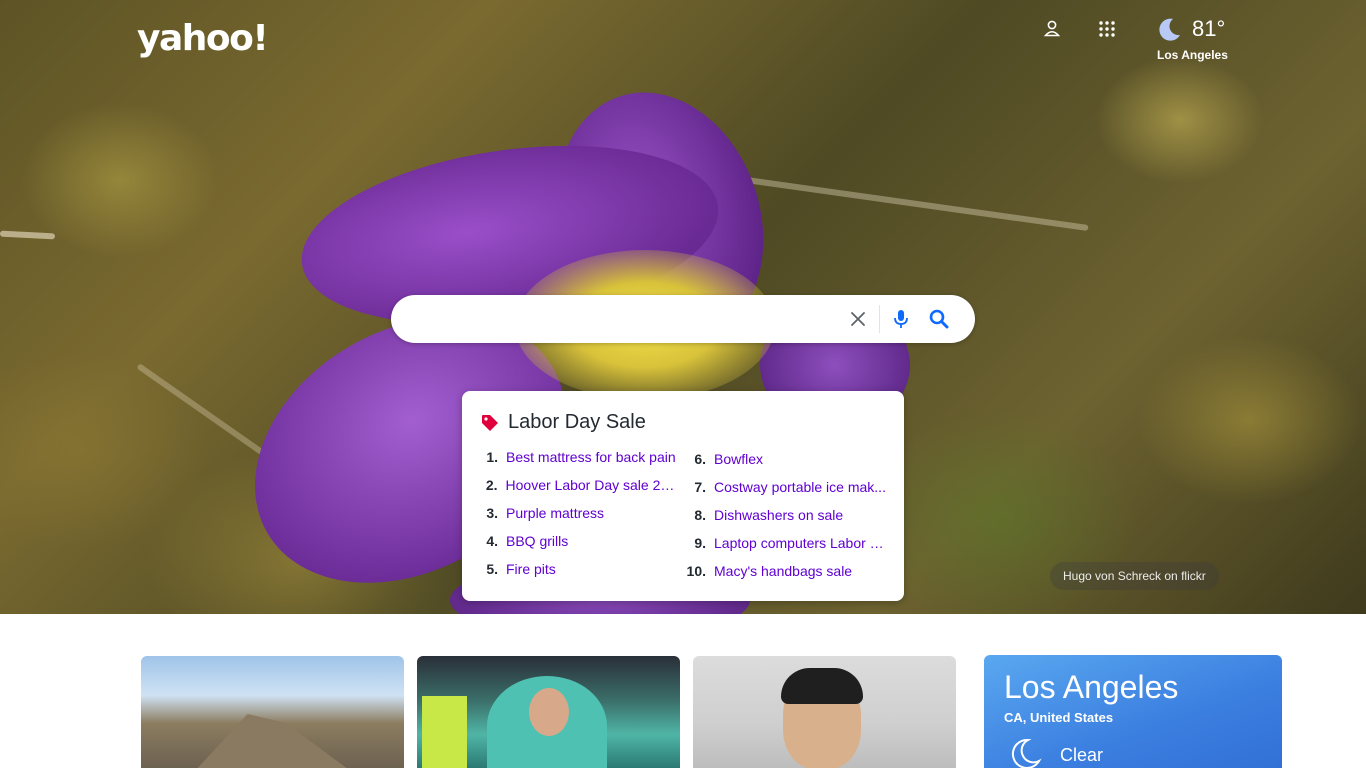 This screenshot has height=768, width=1366. I want to click on news-photo-face, so click(549, 712).